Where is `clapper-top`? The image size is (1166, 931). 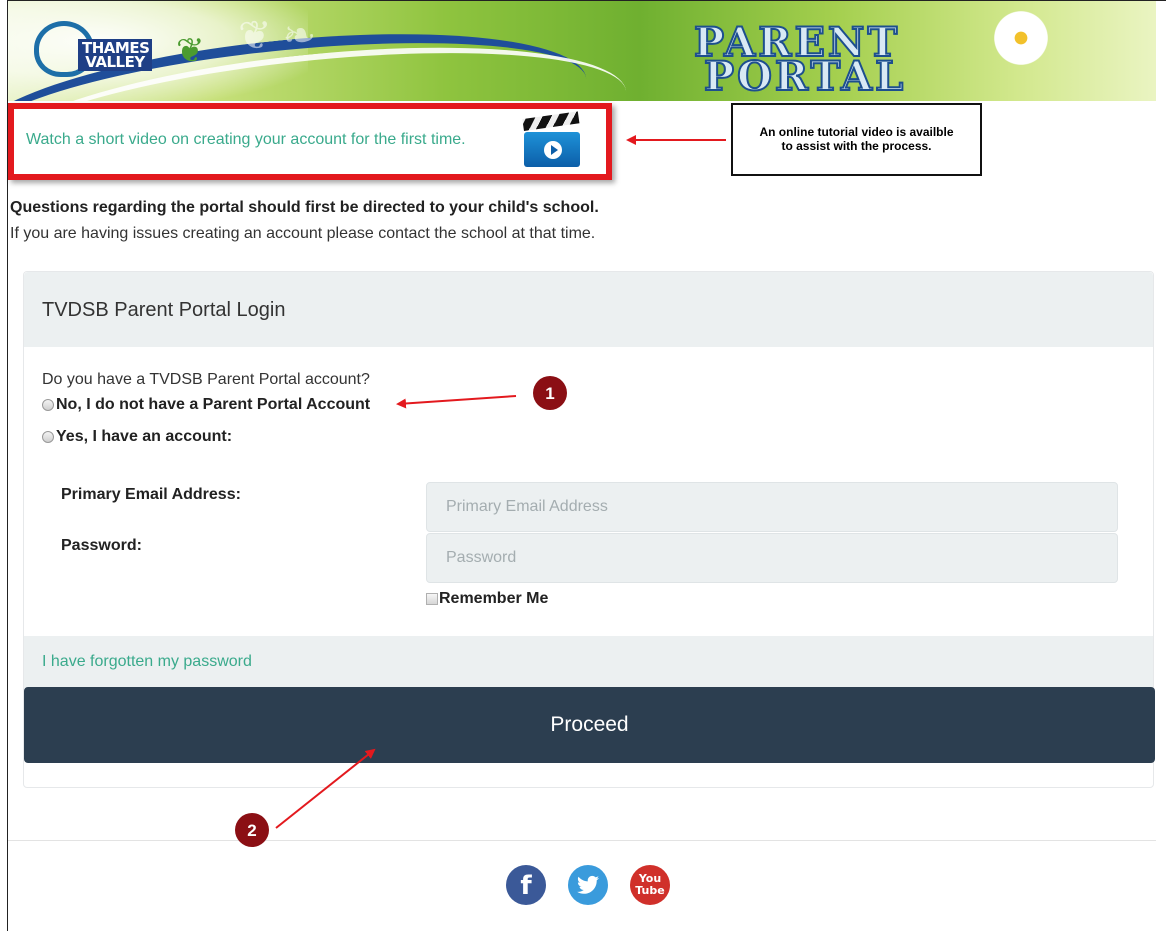 clapper-top is located at coordinates (551, 121).